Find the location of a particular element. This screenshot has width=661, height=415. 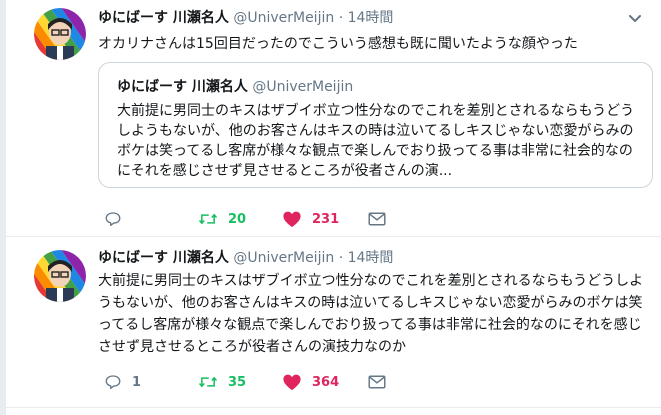

like-button: 364 is located at coordinates (310, 382).